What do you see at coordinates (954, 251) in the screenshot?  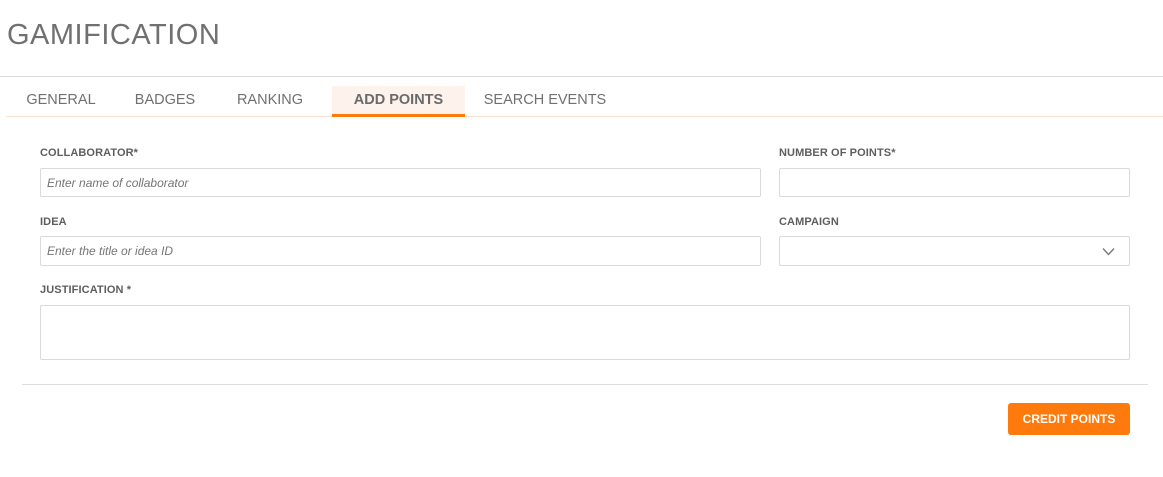 I see `campaign-select` at bounding box center [954, 251].